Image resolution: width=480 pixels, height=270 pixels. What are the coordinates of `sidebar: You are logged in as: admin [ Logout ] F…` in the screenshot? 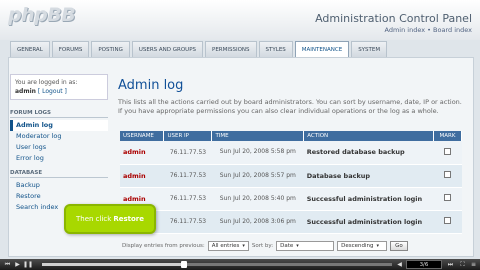 It's located at (59, 143).